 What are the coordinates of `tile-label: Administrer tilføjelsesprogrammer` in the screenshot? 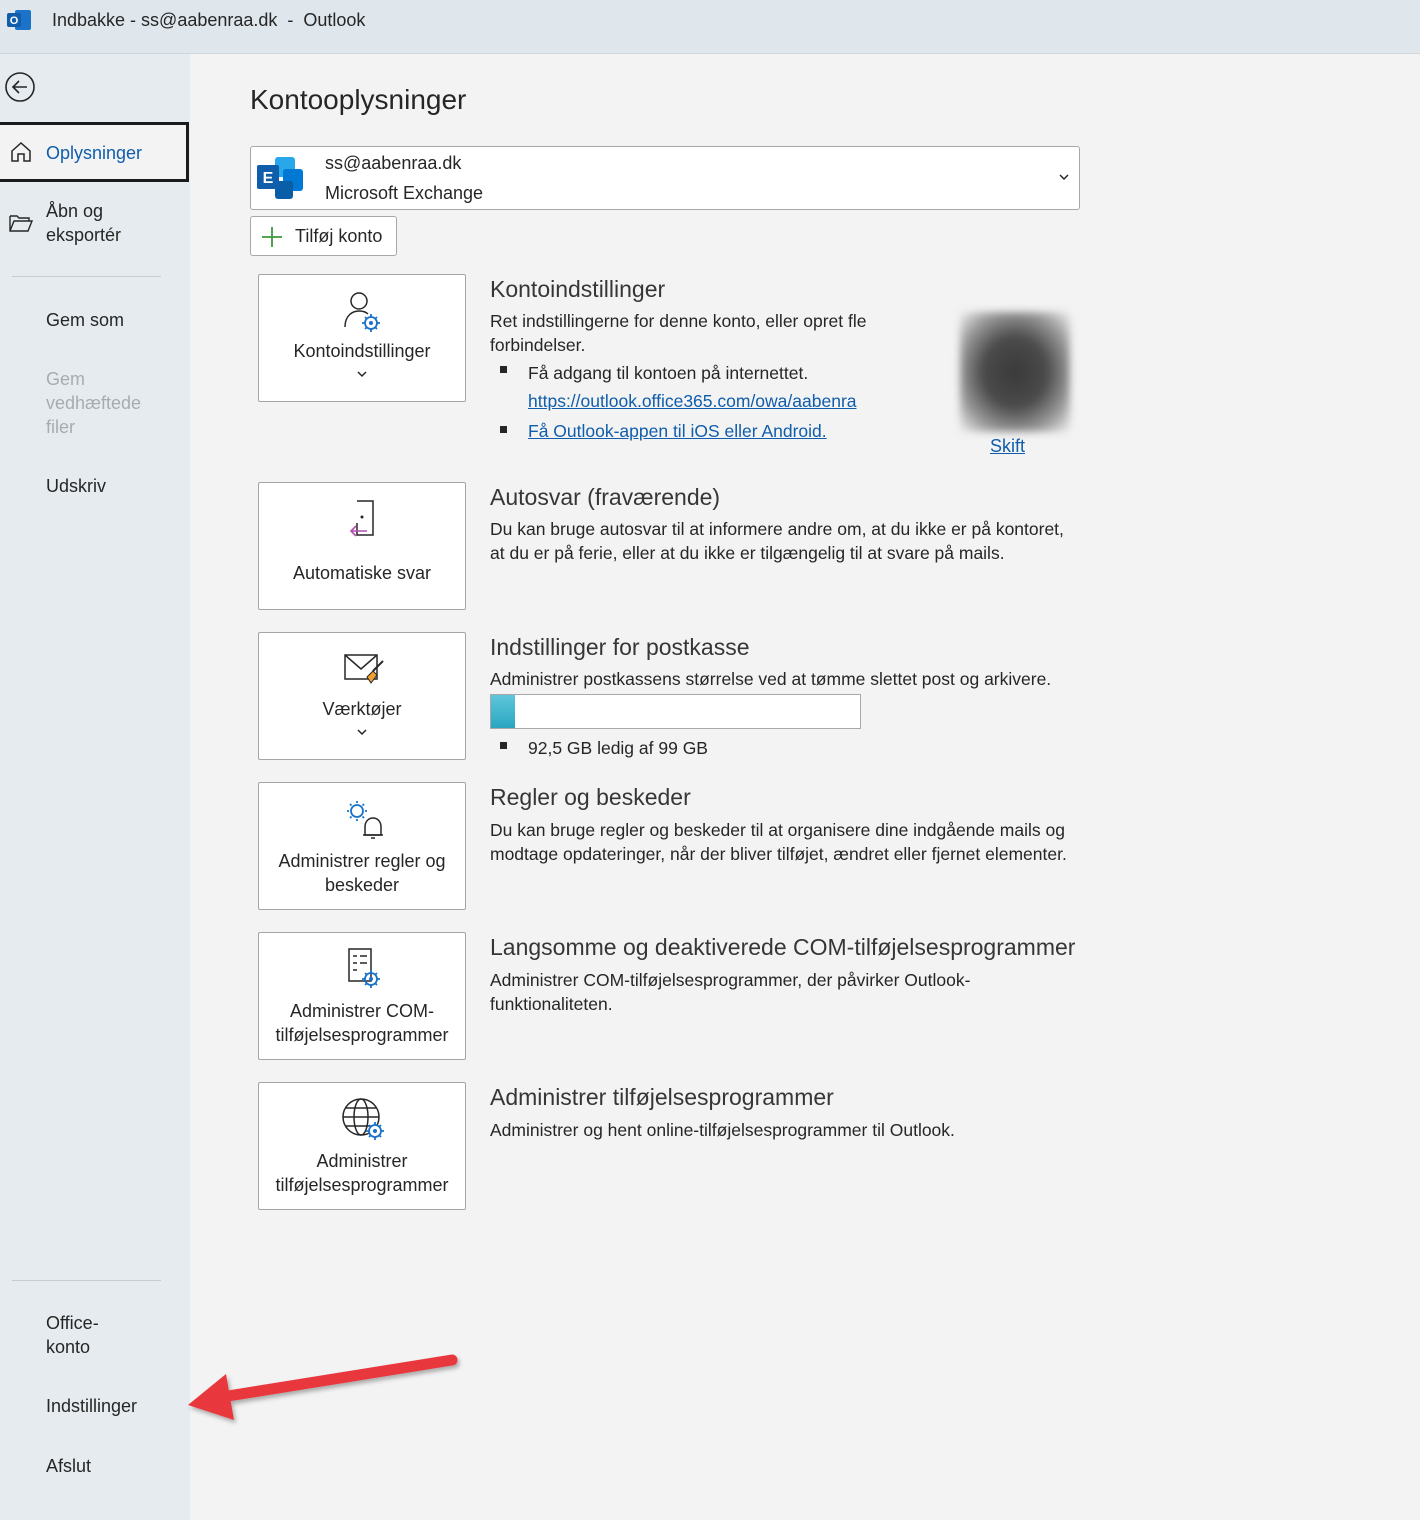 It's located at (362, 1173).